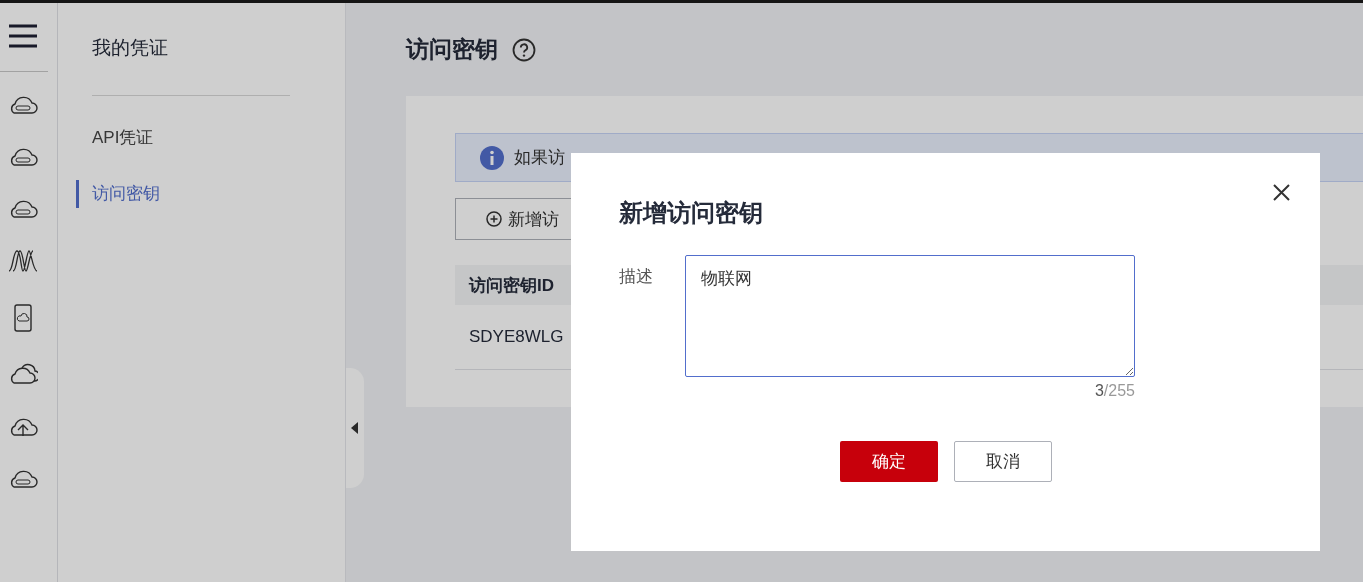 The image size is (1363, 582). I want to click on description-field: 物联网, so click(910, 316).